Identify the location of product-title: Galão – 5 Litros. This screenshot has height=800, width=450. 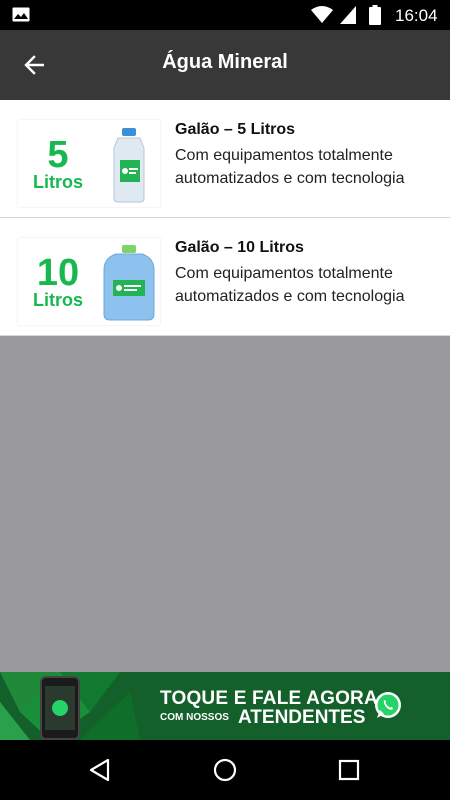
(235, 129).